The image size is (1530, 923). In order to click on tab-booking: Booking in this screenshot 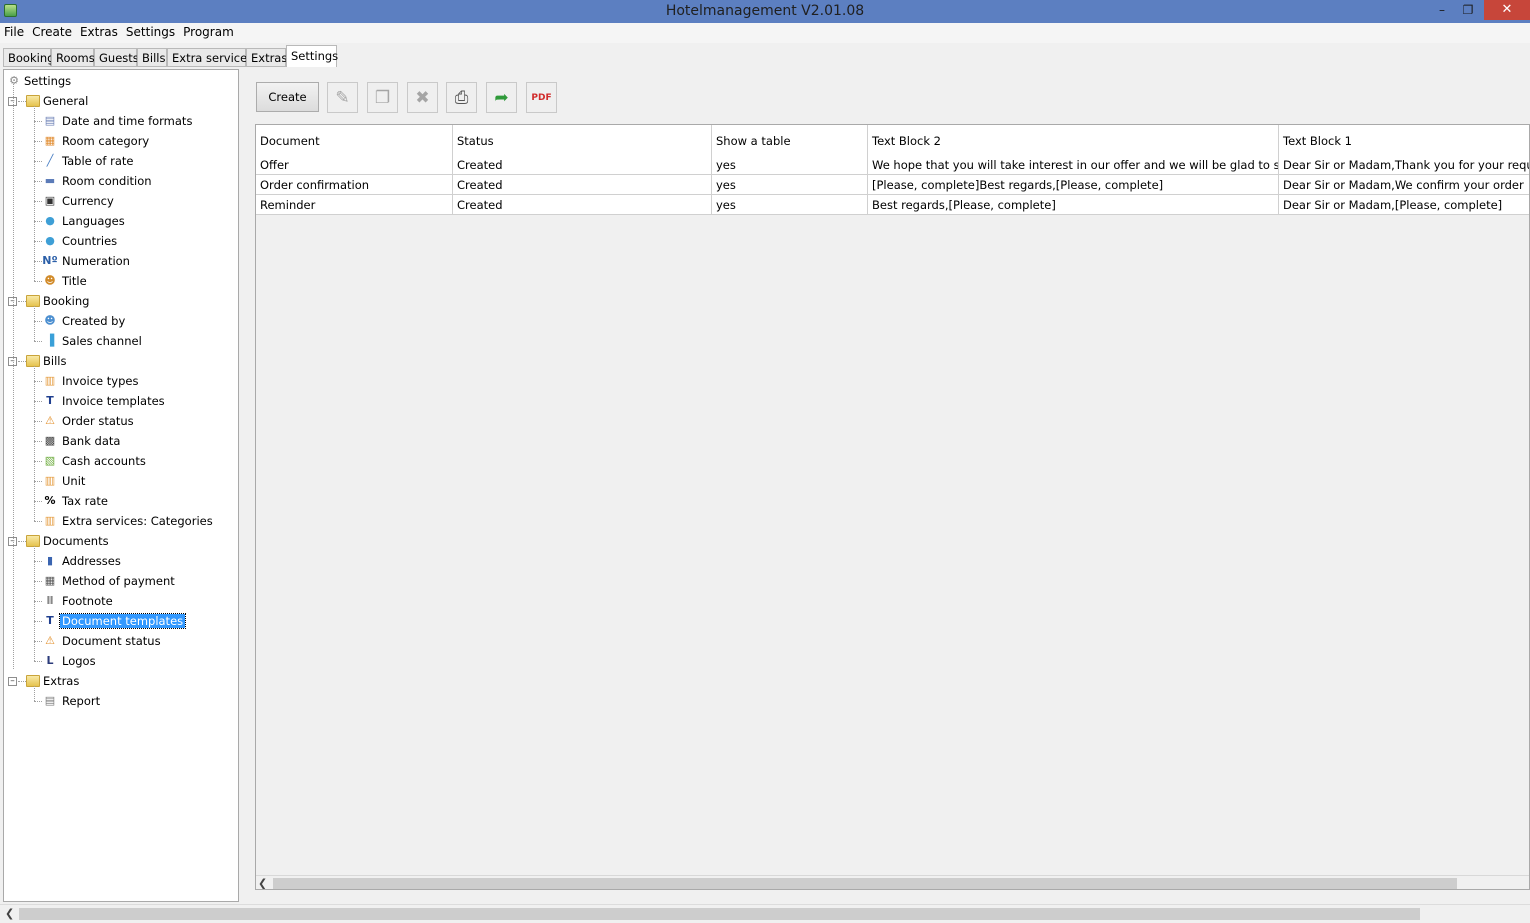, I will do `click(28, 57)`.